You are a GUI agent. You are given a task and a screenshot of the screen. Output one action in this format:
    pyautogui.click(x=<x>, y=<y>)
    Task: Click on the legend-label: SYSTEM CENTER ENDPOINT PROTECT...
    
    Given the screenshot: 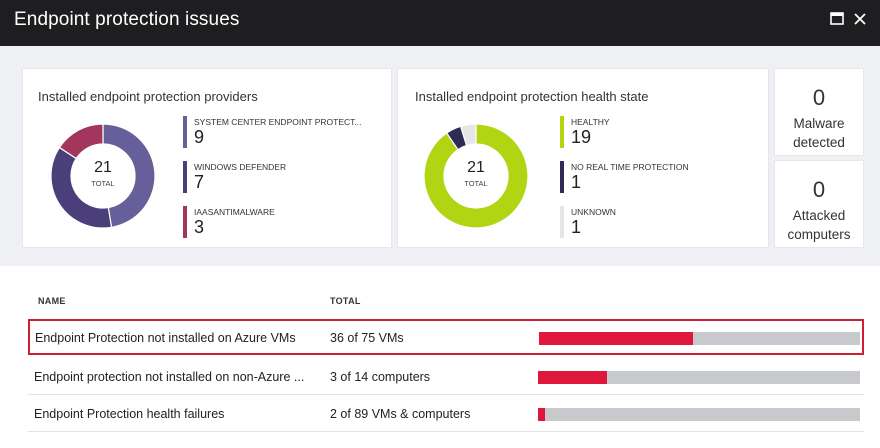 What is the action you would take?
    pyautogui.click(x=278, y=122)
    